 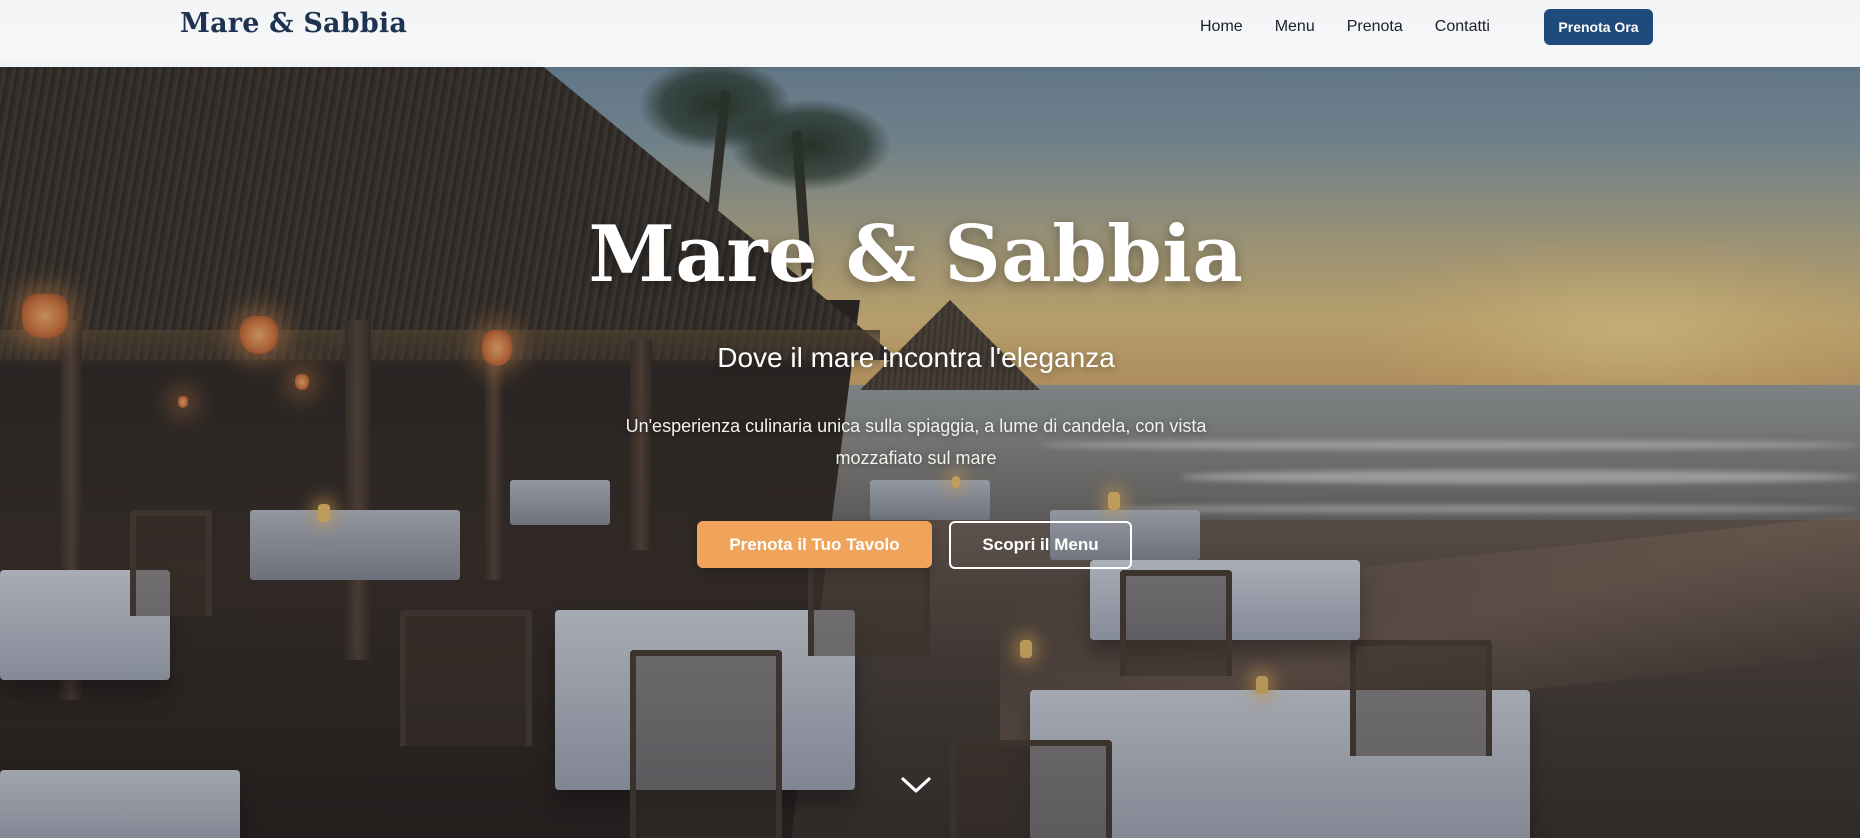 I want to click on nav-link-menu: Menu, so click(x=1295, y=27).